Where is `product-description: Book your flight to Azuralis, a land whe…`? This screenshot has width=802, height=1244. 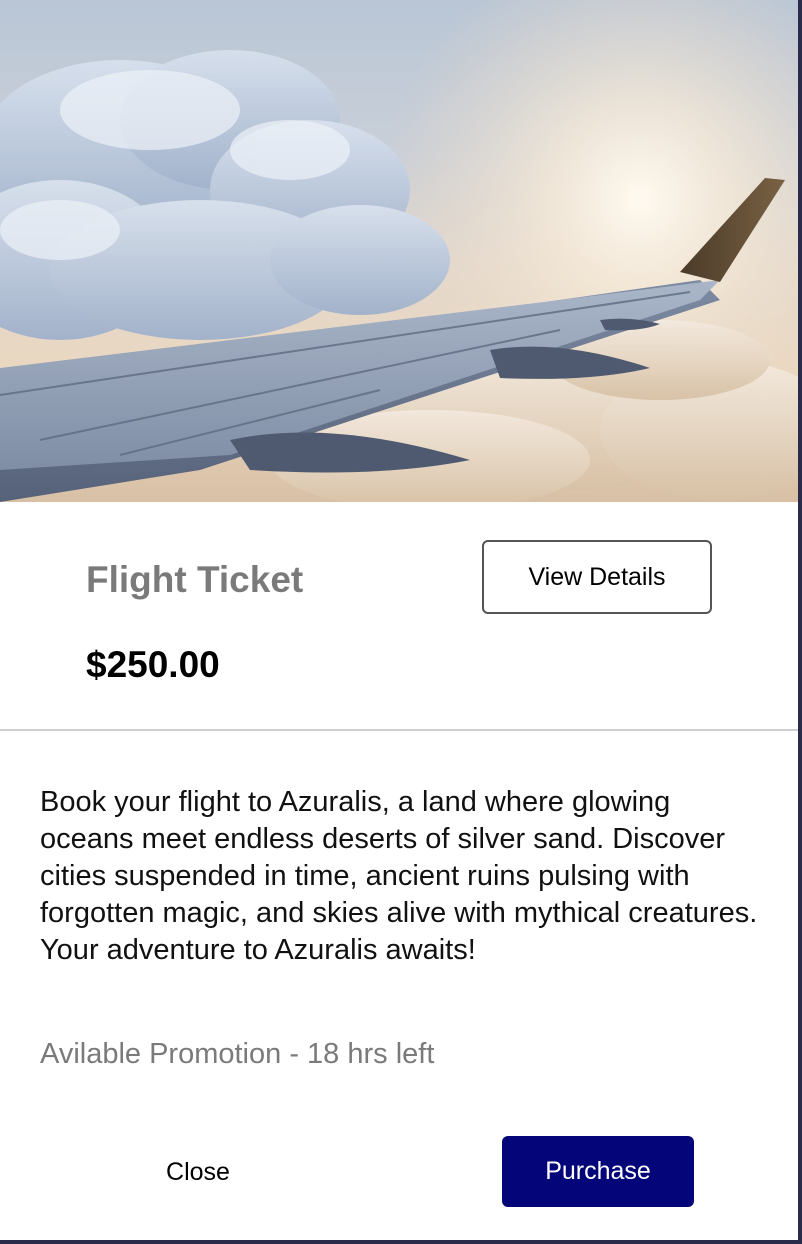 product-description: Book your flight to Azuralis, a land whe… is located at coordinates (399, 876).